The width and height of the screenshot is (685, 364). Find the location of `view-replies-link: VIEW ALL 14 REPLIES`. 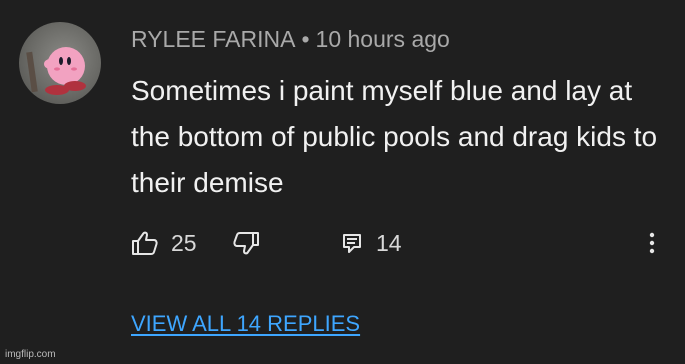

view-replies-link: VIEW ALL 14 REPLIES is located at coordinates (245, 324).